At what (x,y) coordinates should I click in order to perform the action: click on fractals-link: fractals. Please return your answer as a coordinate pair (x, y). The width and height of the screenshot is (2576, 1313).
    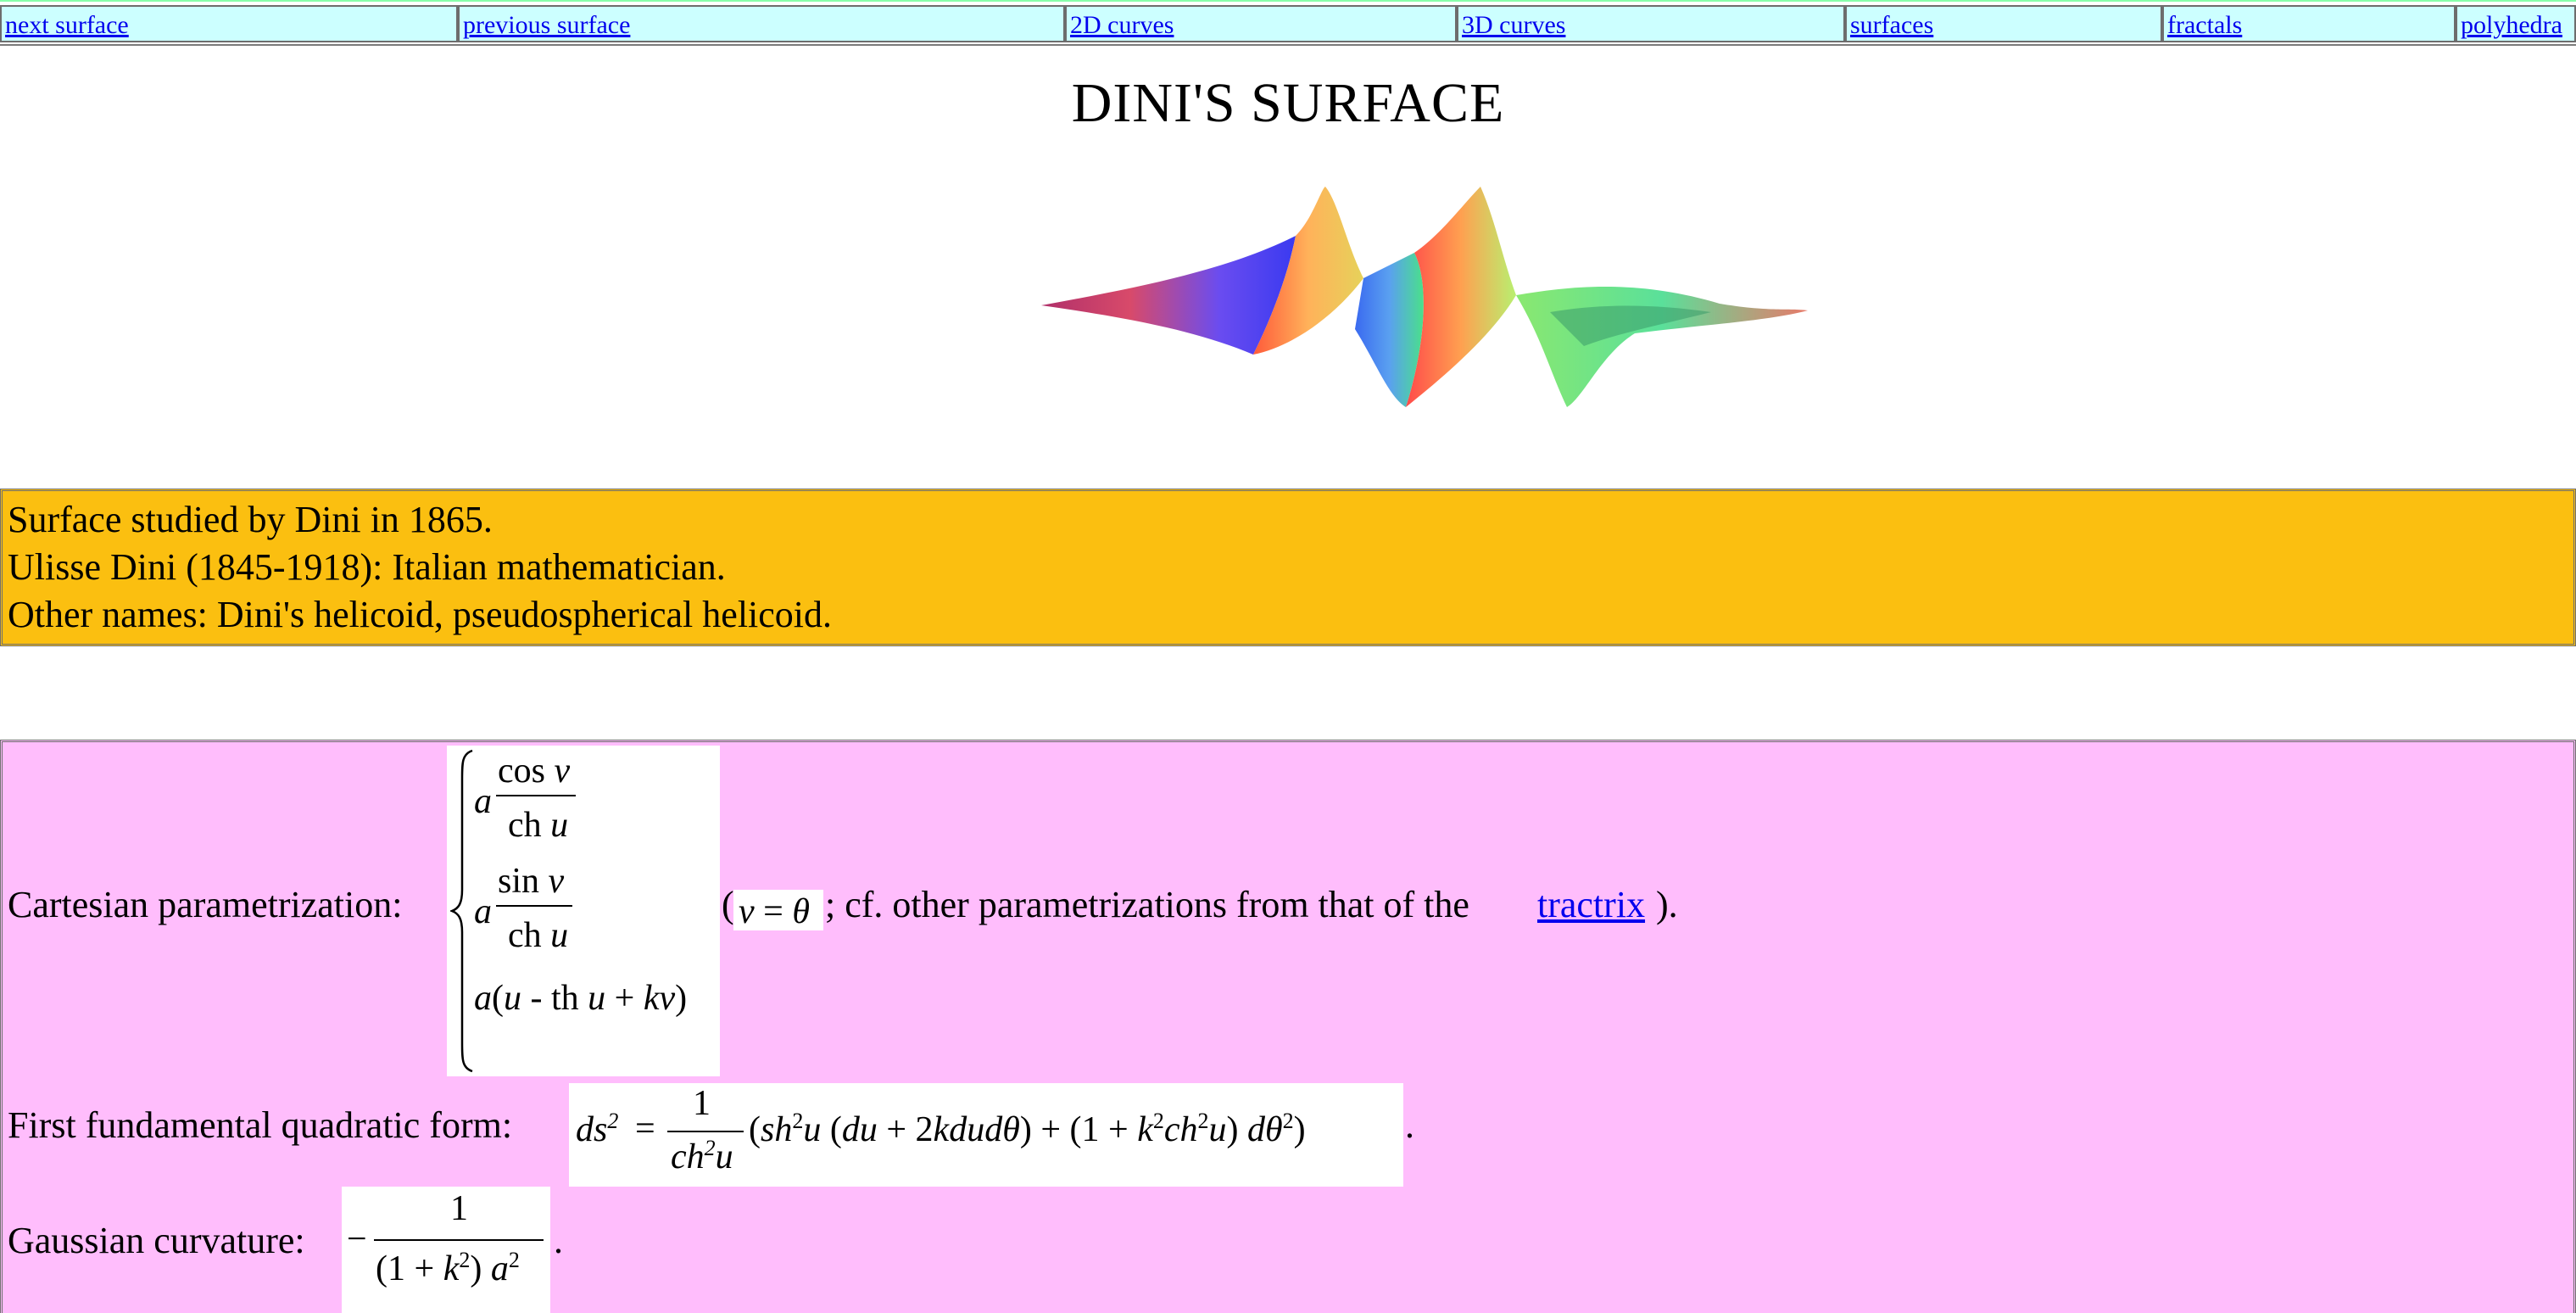
    Looking at the image, I should click on (2203, 25).